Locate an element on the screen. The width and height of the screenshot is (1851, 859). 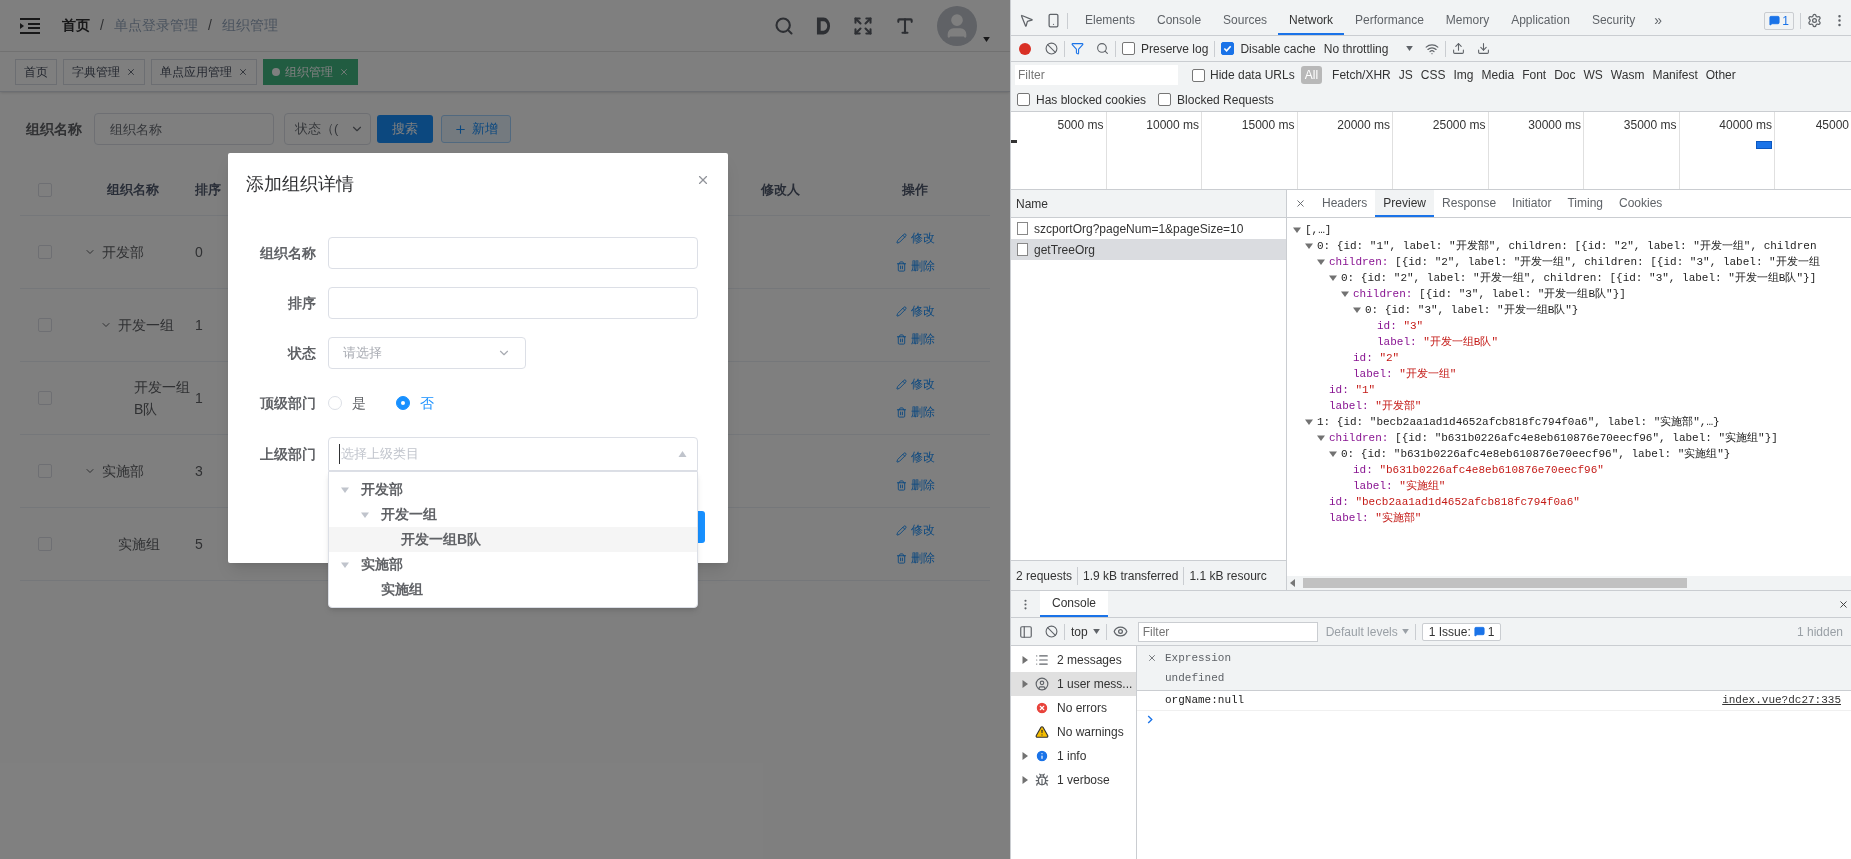
indent-menu-icon is located at coordinates (30, 25).